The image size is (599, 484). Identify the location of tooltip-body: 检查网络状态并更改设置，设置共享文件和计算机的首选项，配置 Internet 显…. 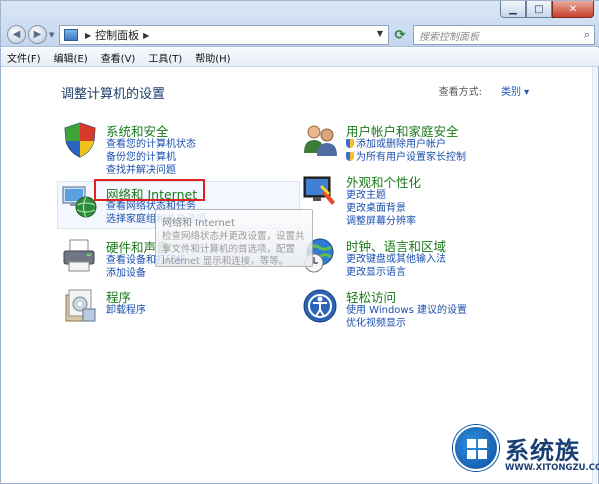
(233, 249).